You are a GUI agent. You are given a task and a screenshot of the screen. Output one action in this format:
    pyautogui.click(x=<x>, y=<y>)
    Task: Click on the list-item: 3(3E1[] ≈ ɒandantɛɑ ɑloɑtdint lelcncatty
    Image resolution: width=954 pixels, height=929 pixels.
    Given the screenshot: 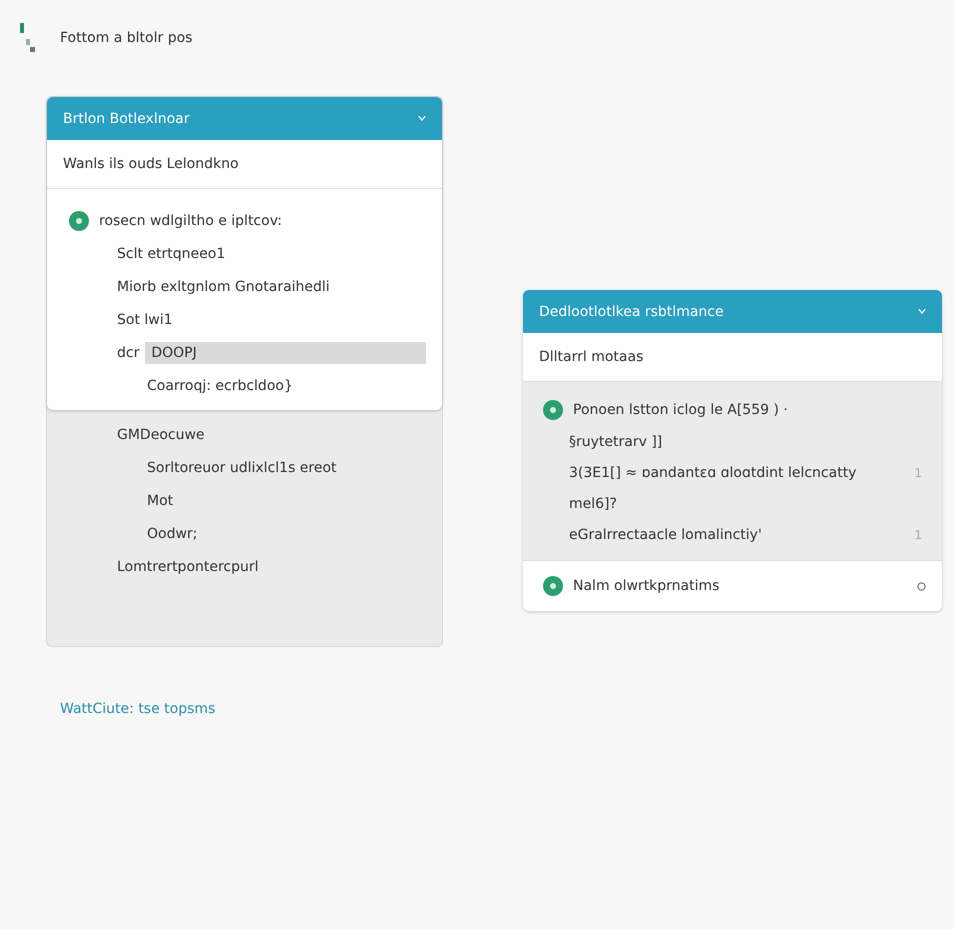 What is the action you would take?
    pyautogui.click(x=712, y=472)
    